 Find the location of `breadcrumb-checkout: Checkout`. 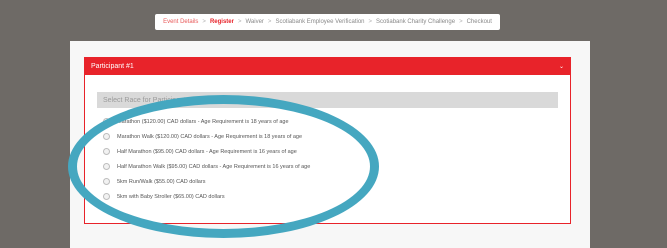

breadcrumb-checkout: Checkout is located at coordinates (479, 22).